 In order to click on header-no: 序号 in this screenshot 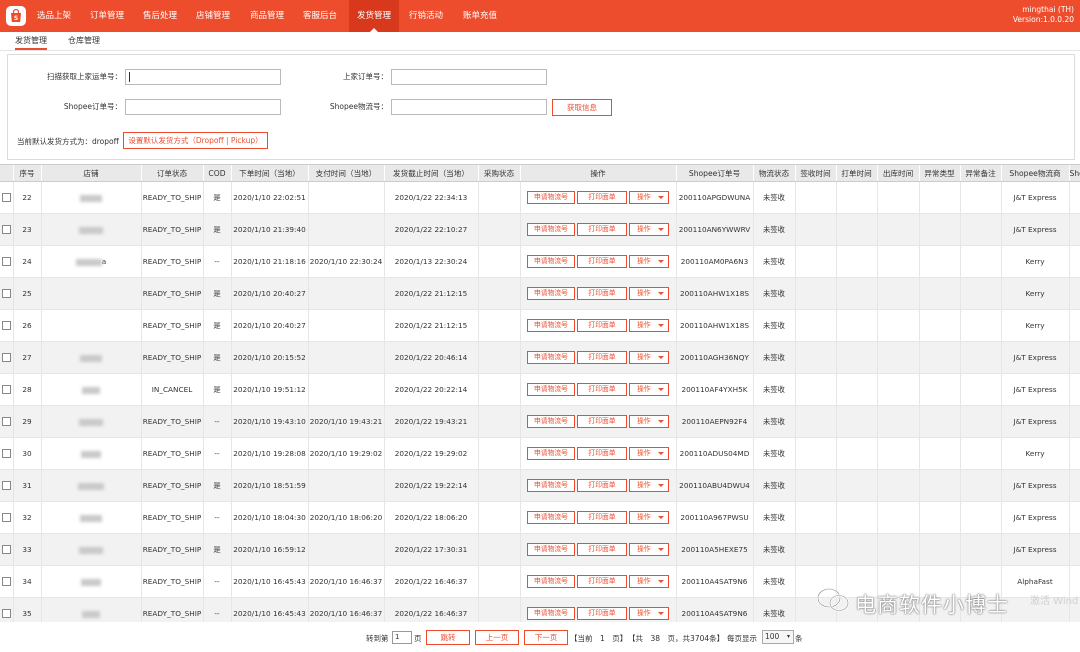, I will do `click(27, 173)`.